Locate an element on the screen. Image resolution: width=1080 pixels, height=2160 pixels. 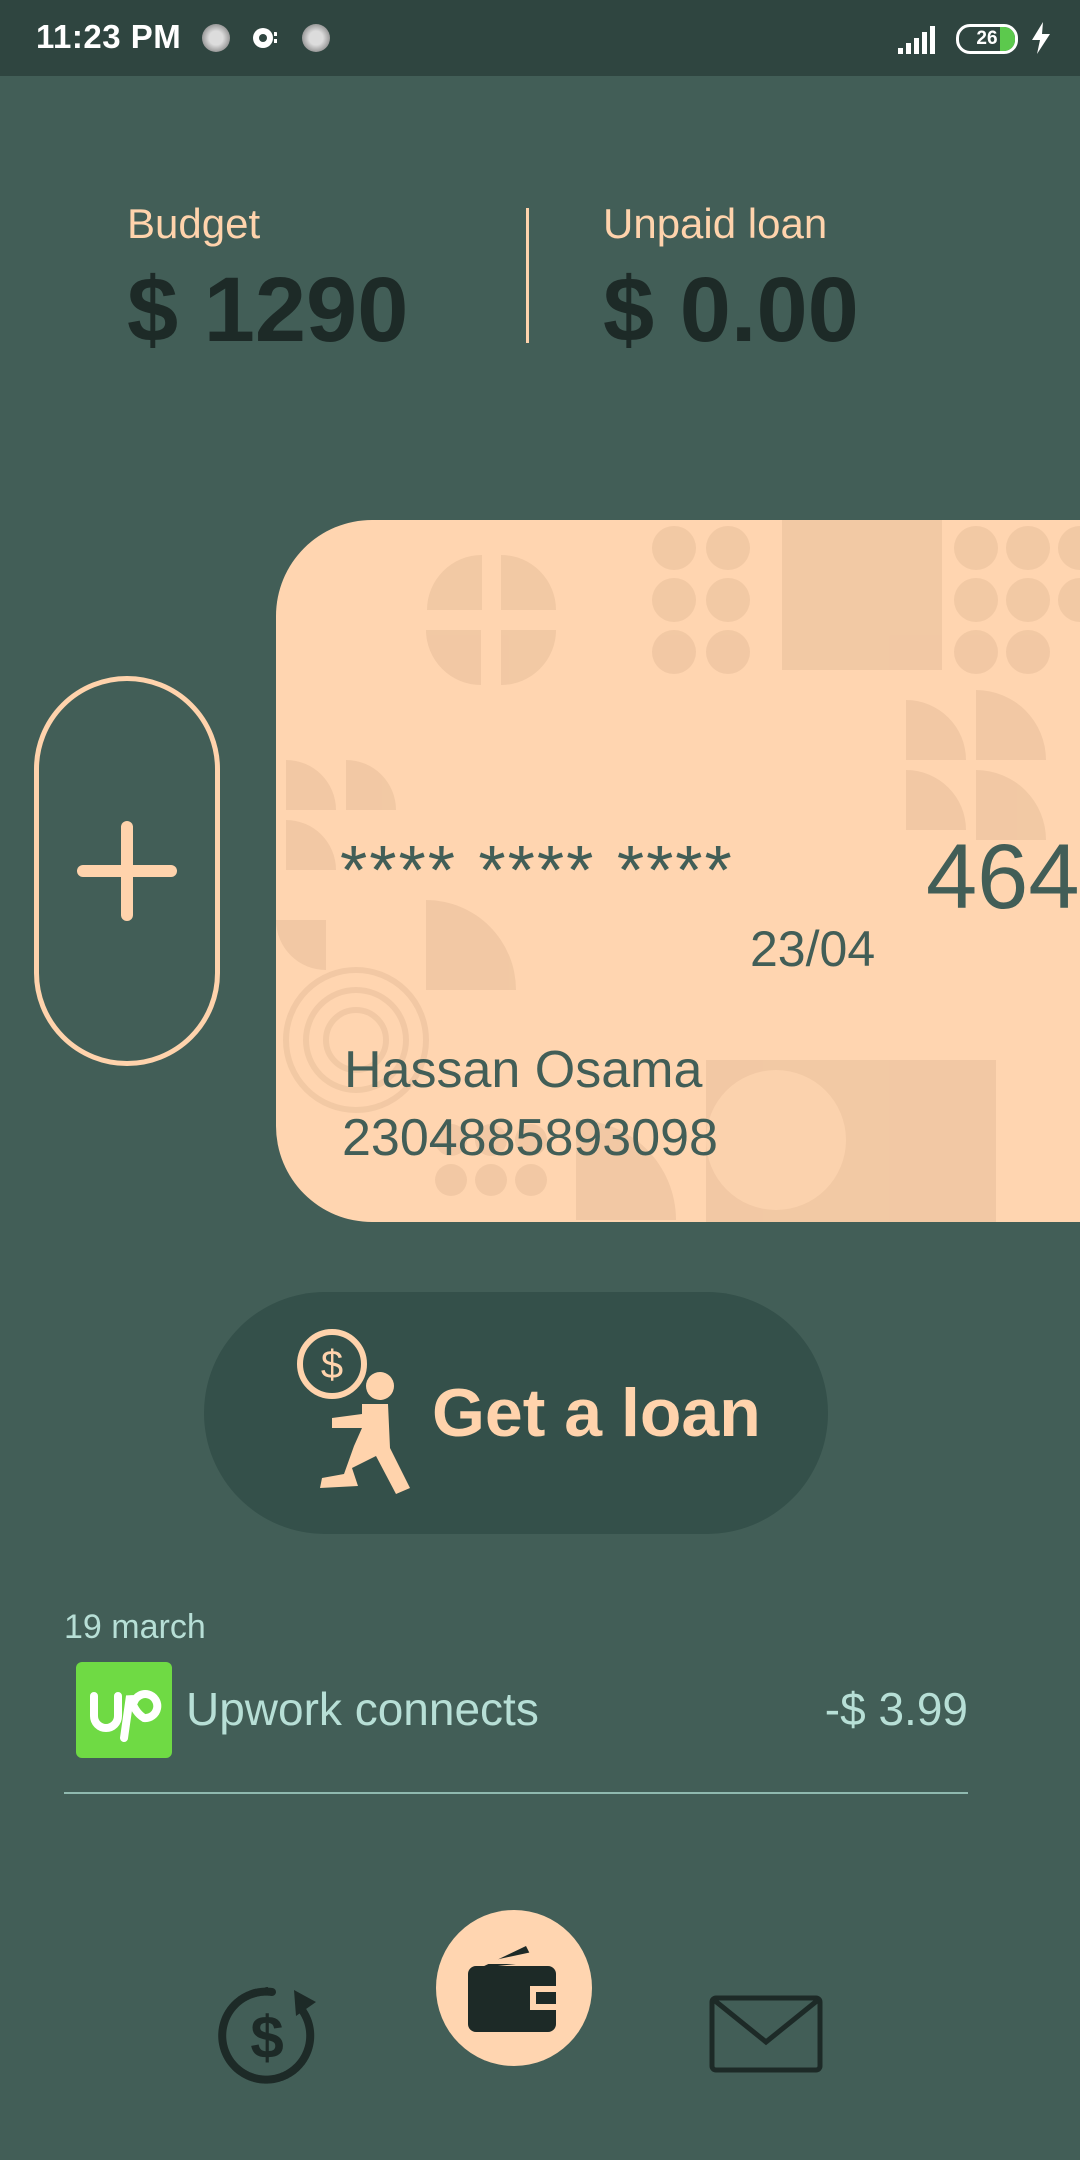
transaction-amount: -$ 3.99 is located at coordinates (896, 1709).